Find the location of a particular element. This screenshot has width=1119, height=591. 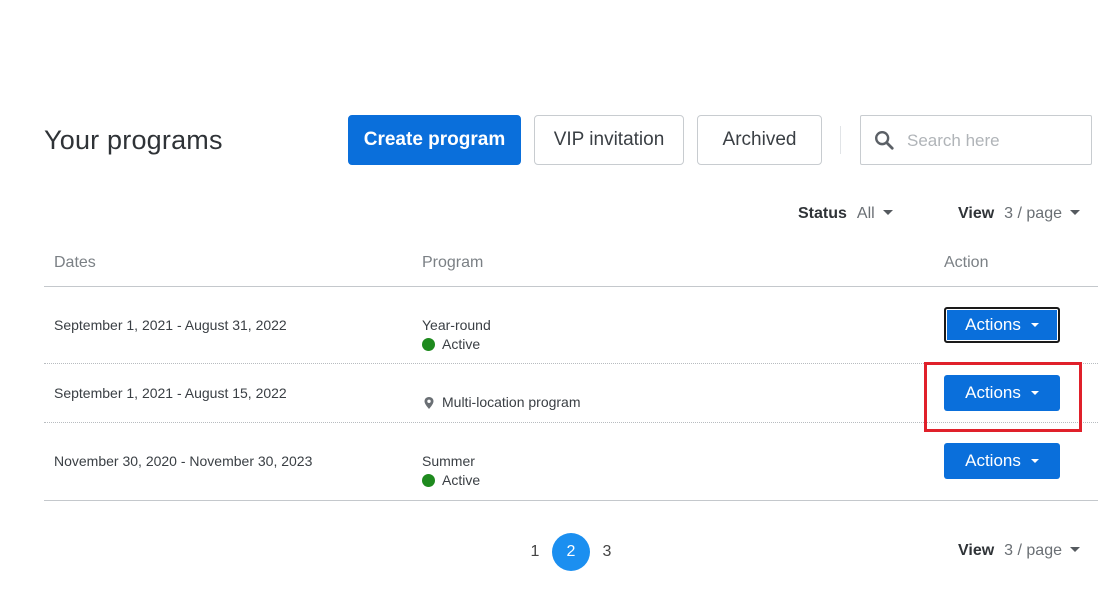

search-box is located at coordinates (976, 140).